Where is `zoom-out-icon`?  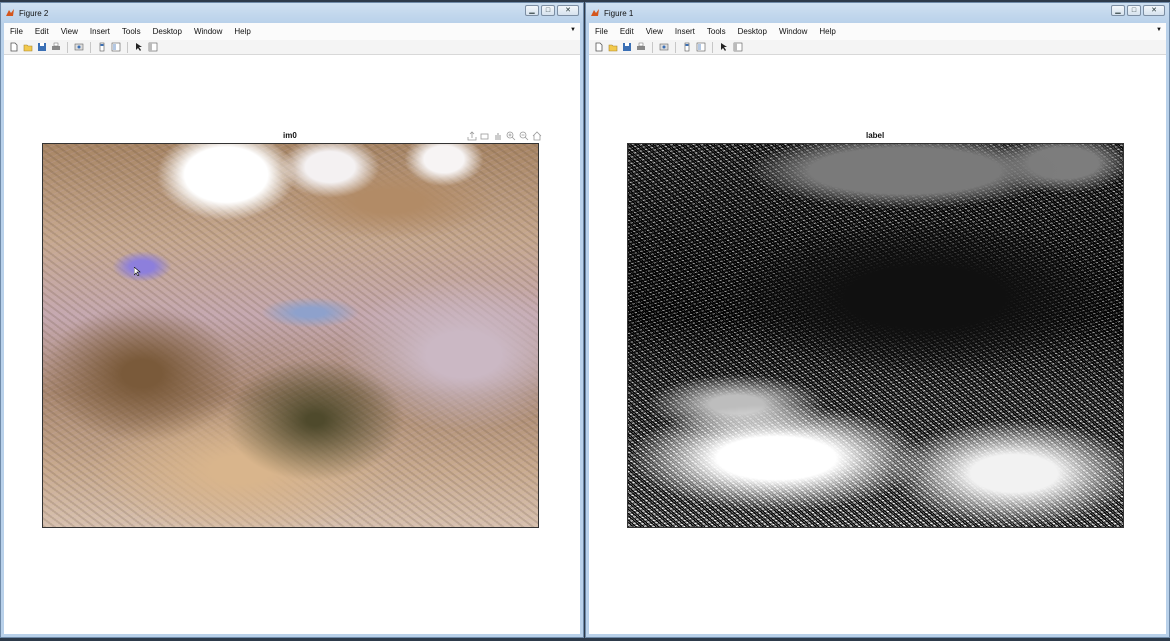
zoom-out-icon is located at coordinates (523, 135).